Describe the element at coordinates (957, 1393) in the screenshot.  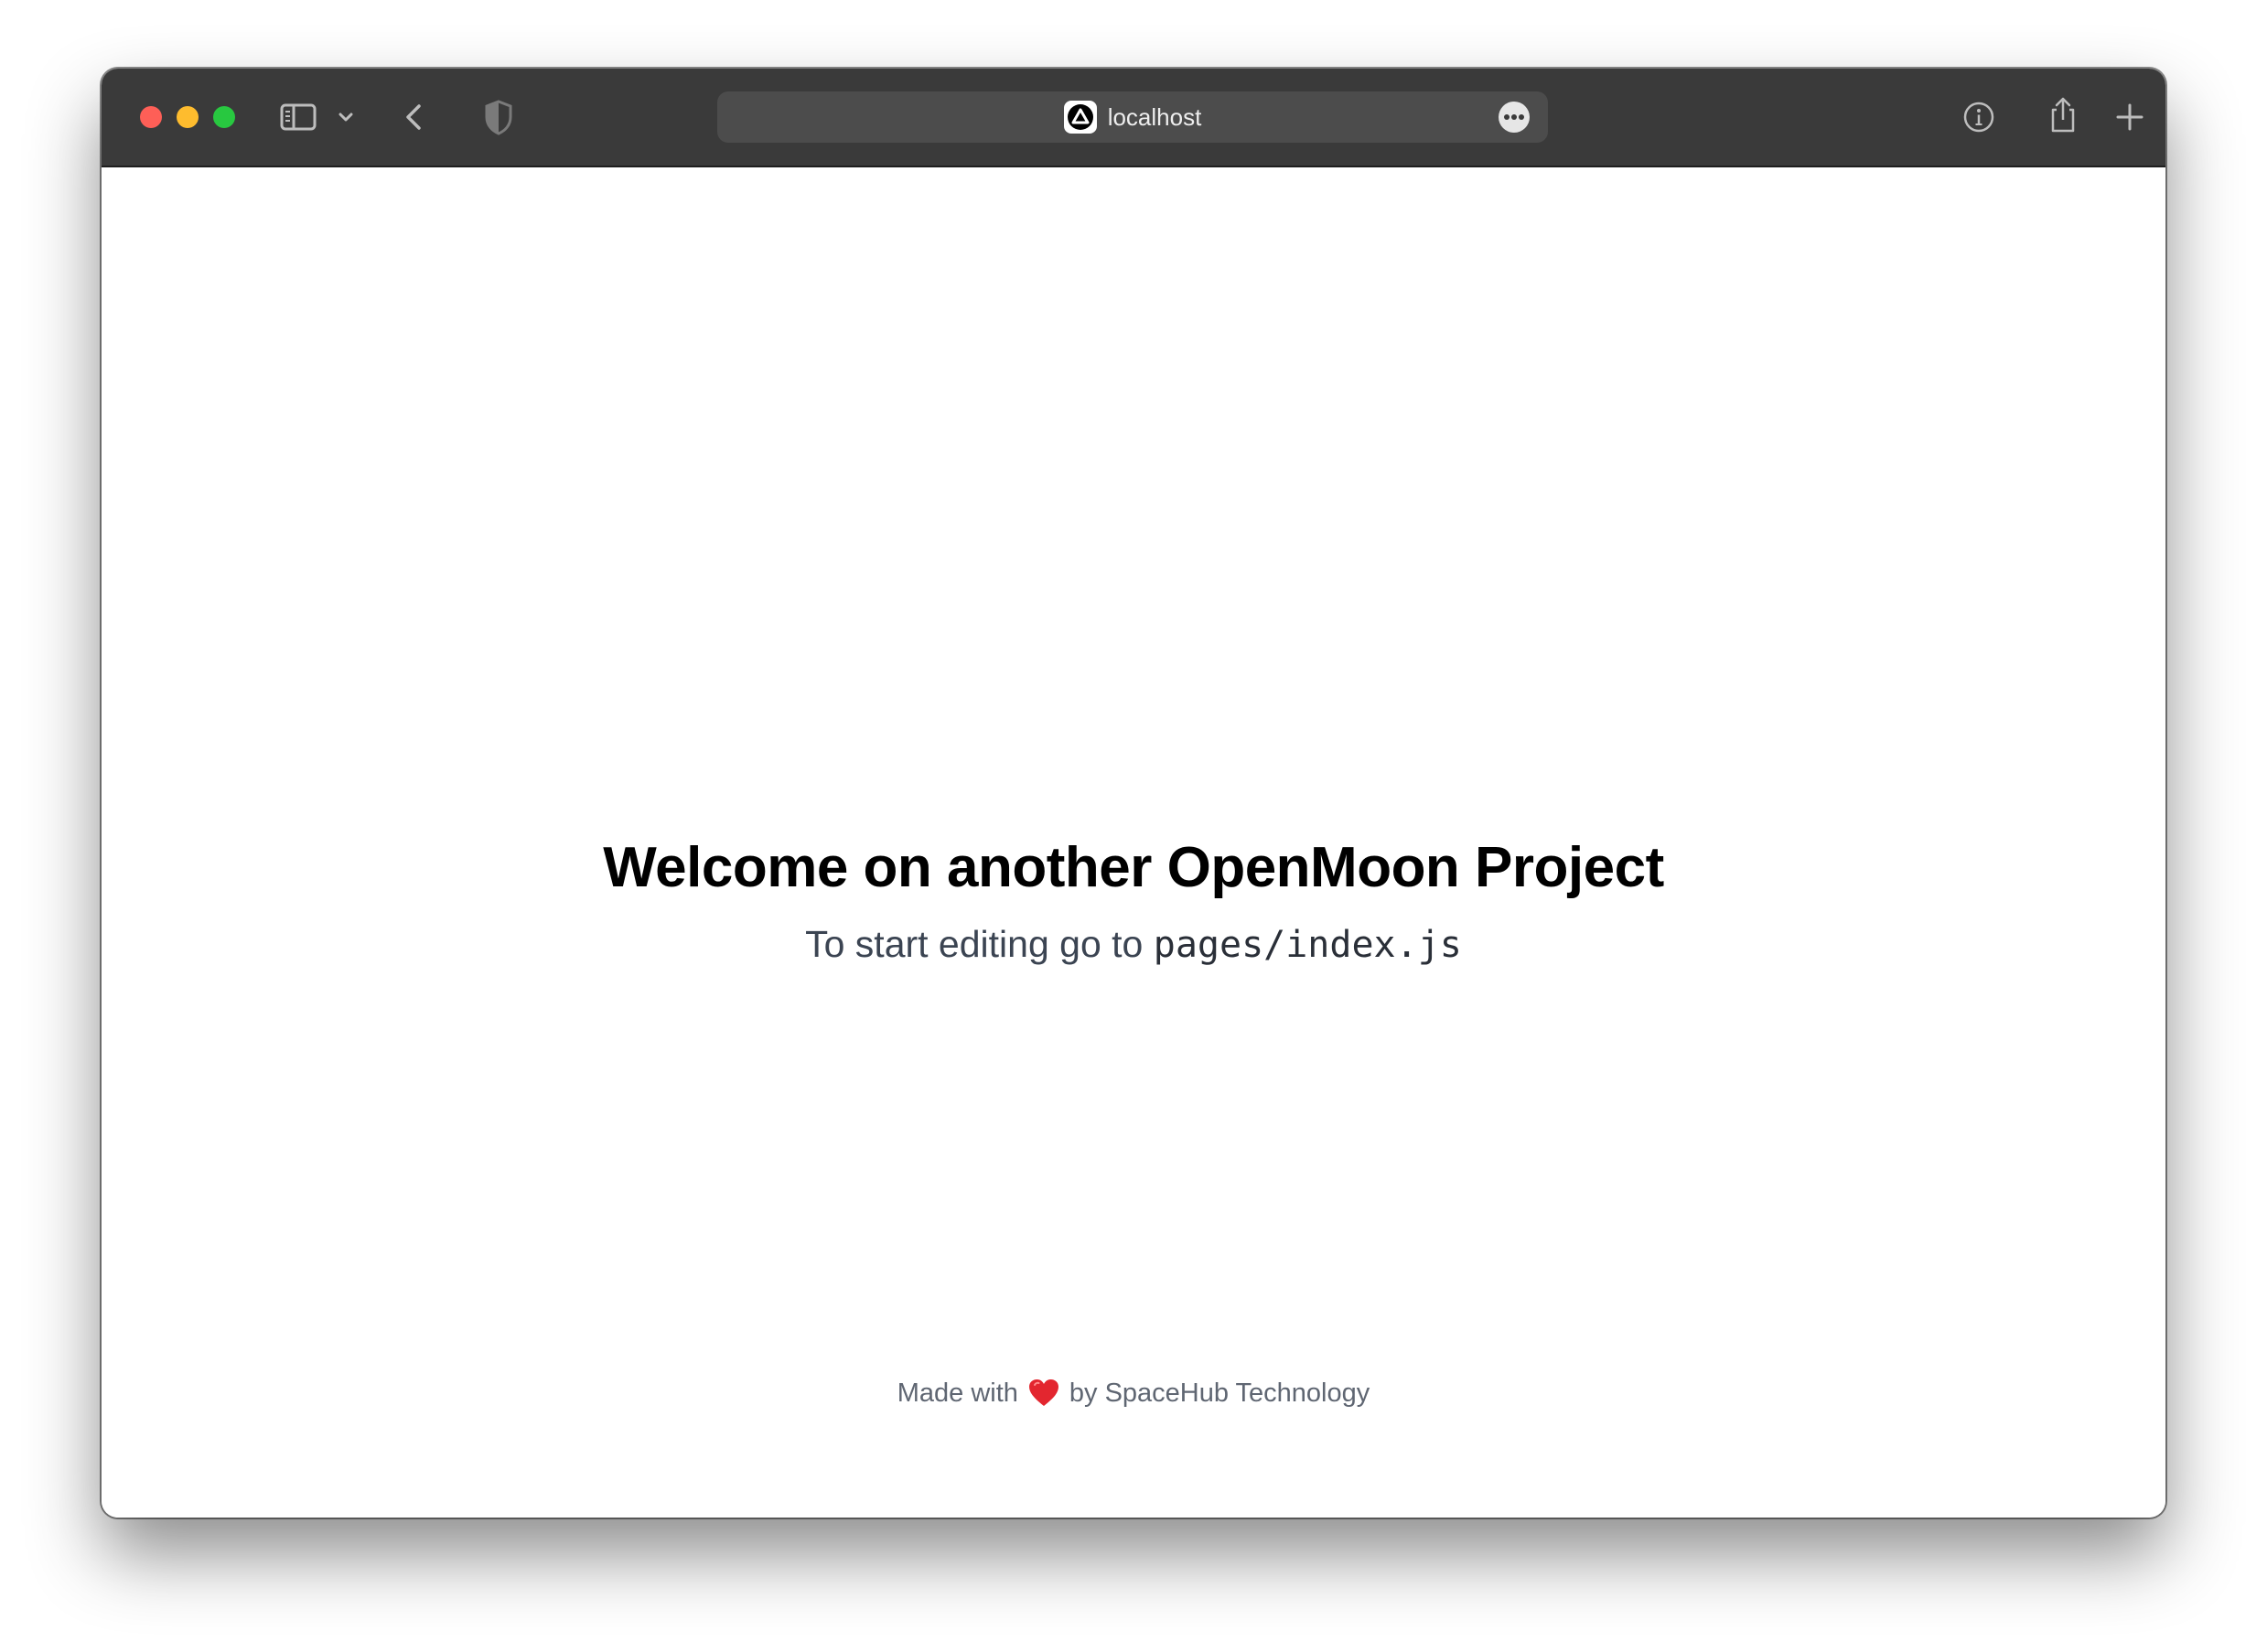
I see `footer-prefix: Made with` at that location.